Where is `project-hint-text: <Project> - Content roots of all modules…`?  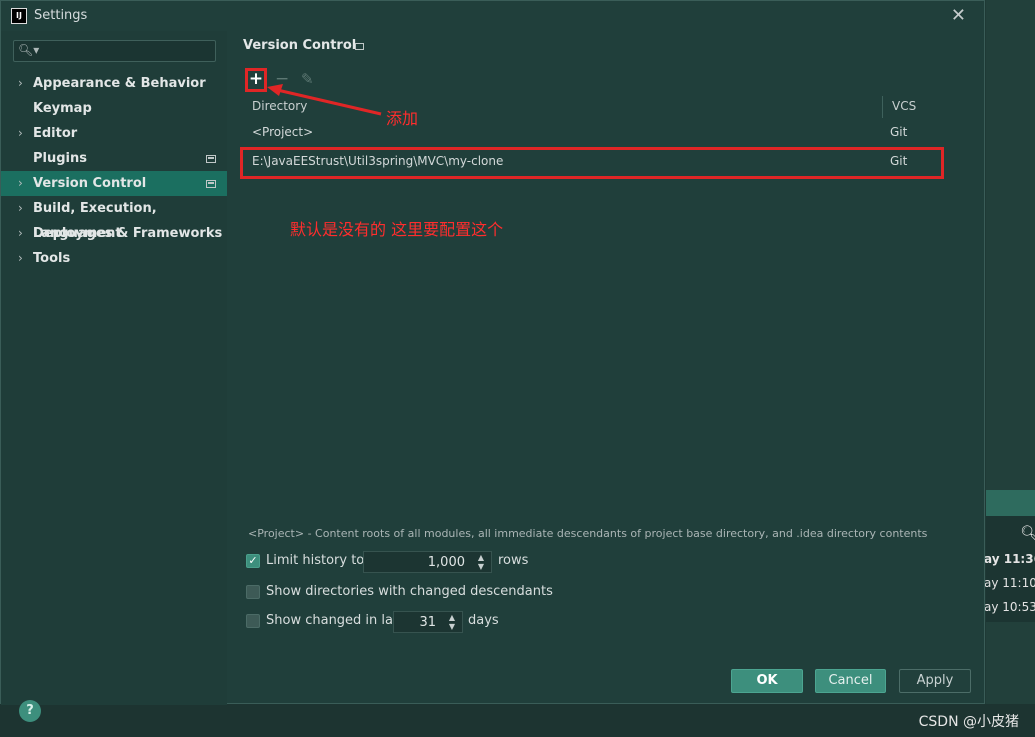
project-hint-text: <Project> - Content roots of all modules… is located at coordinates (588, 533).